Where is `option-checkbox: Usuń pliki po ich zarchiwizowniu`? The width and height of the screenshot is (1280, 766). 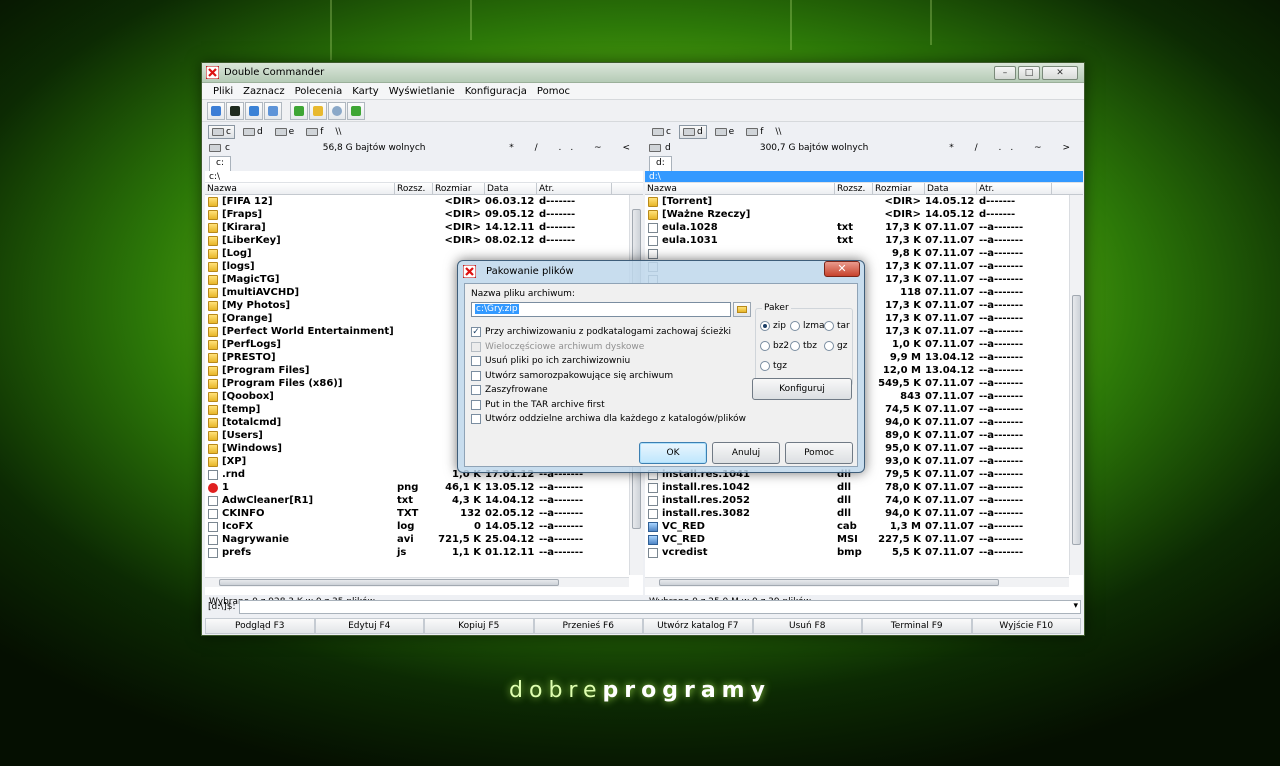 option-checkbox: Usuń pliki po ich zarchiwizowniu is located at coordinates (550, 361).